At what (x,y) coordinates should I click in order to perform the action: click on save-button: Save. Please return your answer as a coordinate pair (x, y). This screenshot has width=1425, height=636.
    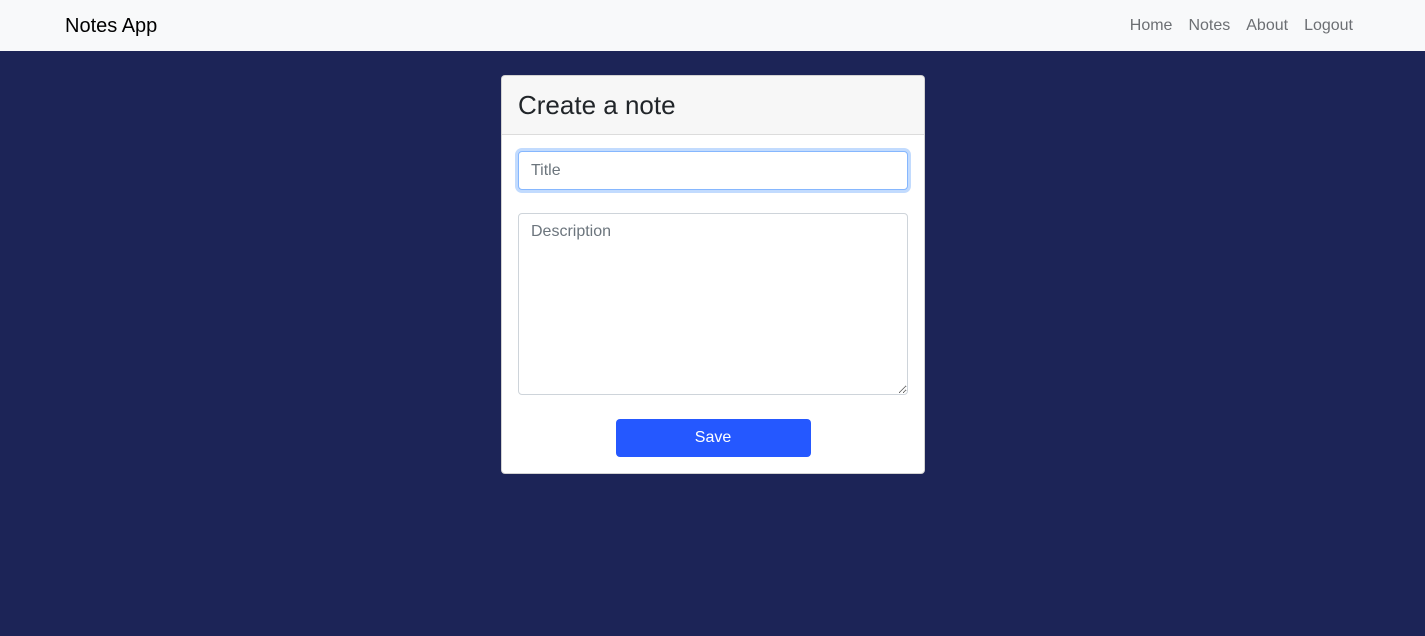
    Looking at the image, I should click on (713, 438).